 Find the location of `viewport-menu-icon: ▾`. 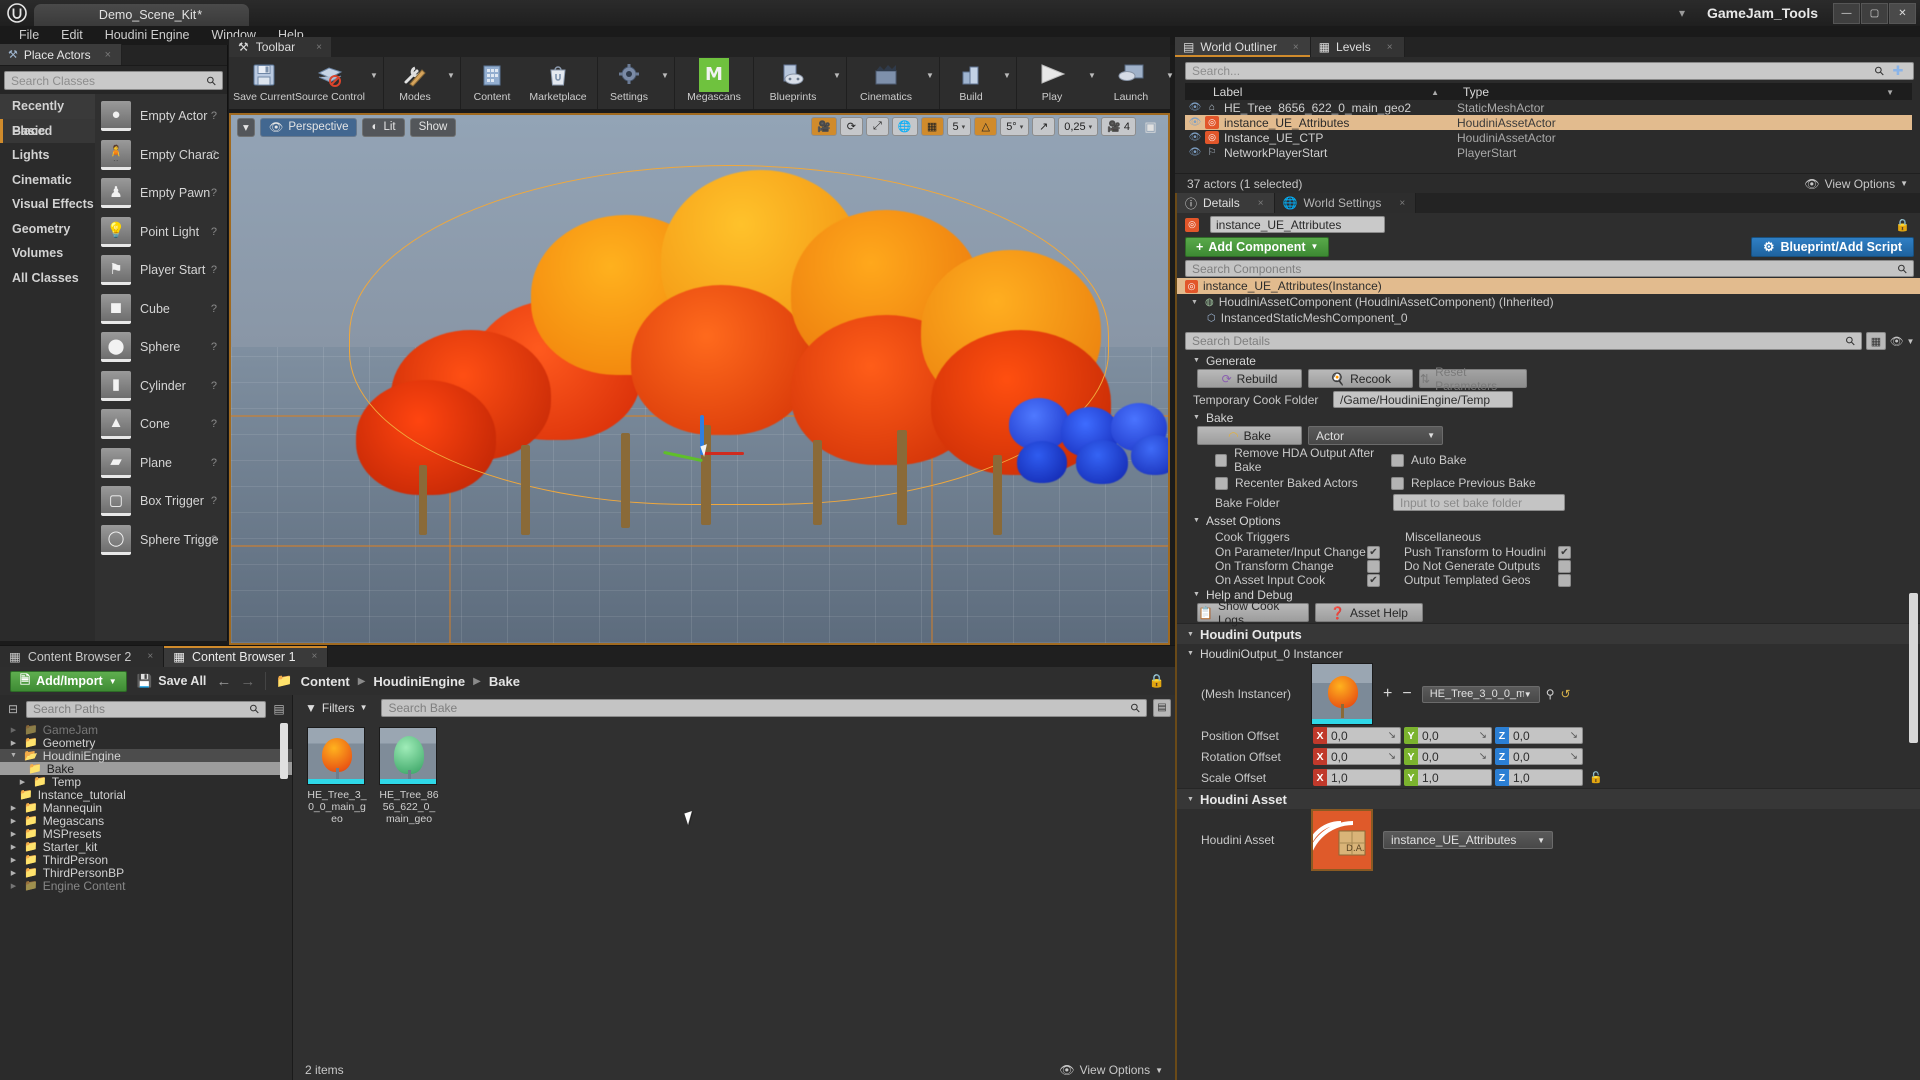

viewport-menu-icon: ▾ is located at coordinates (246, 127).